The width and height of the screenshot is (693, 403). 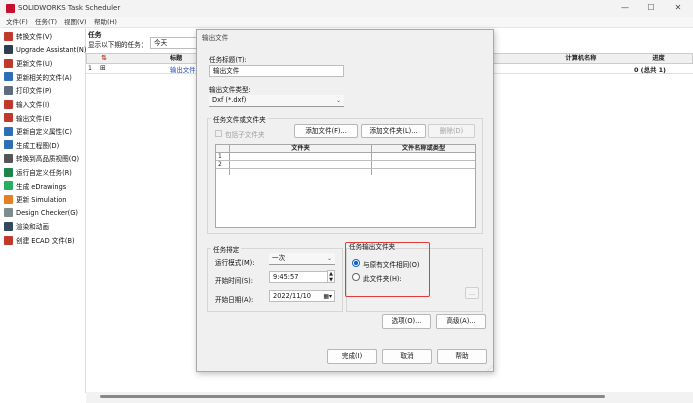 I want to click on close-button: ✕, so click(x=678, y=8).